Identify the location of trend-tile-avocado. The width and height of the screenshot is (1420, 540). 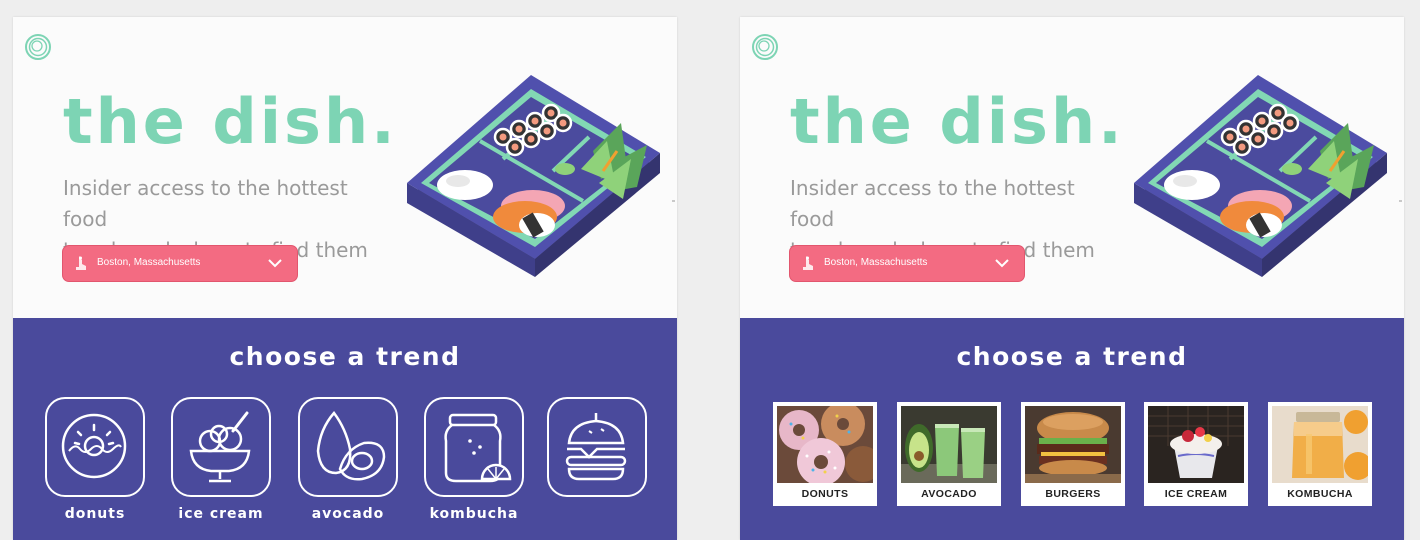
(348, 447).